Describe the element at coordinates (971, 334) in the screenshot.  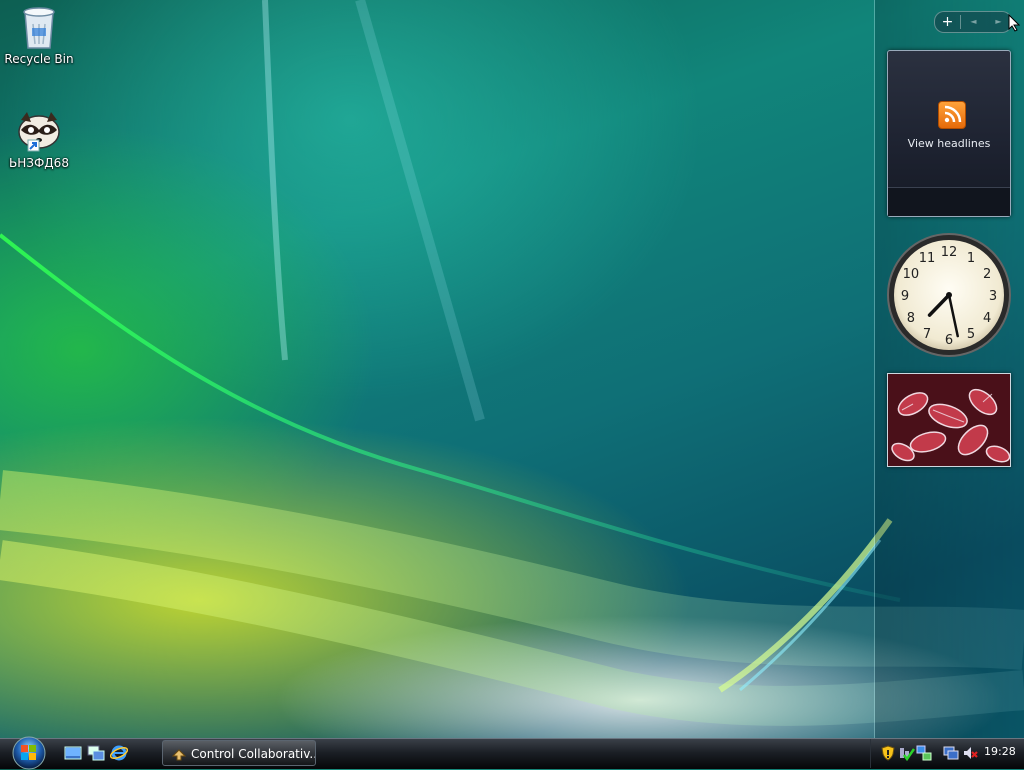
I see `clock-numeral: 5` at that location.